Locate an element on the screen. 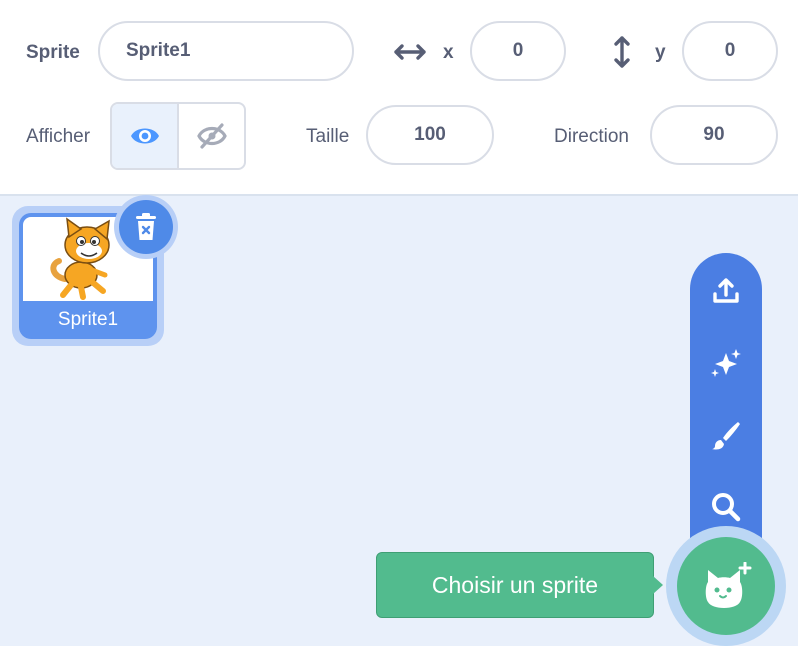 This screenshot has height=646, width=798. eye-slash-icon is located at coordinates (211, 136).